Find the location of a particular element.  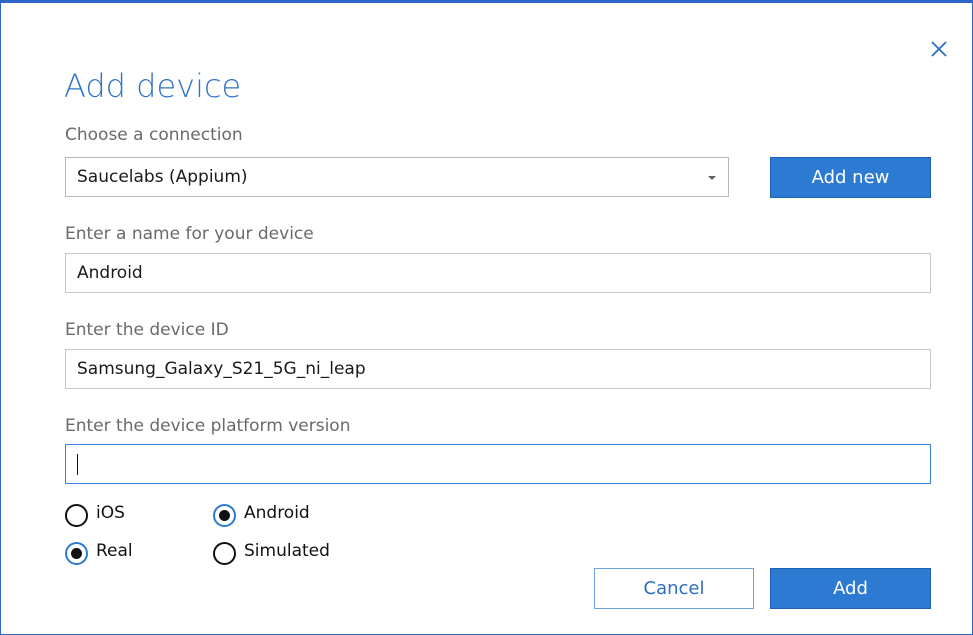

cancel-button: Cancel is located at coordinates (674, 588).